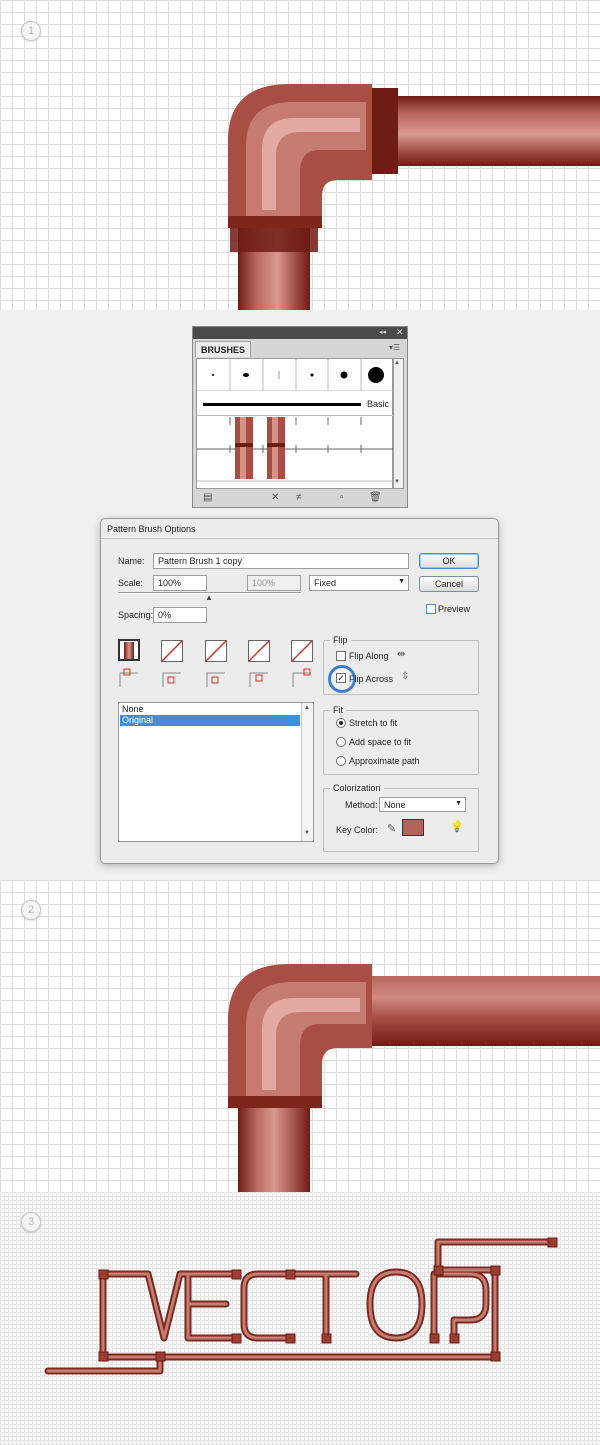 The image size is (600, 1445). I want to click on brush-list: Basic, so click(295, 423).